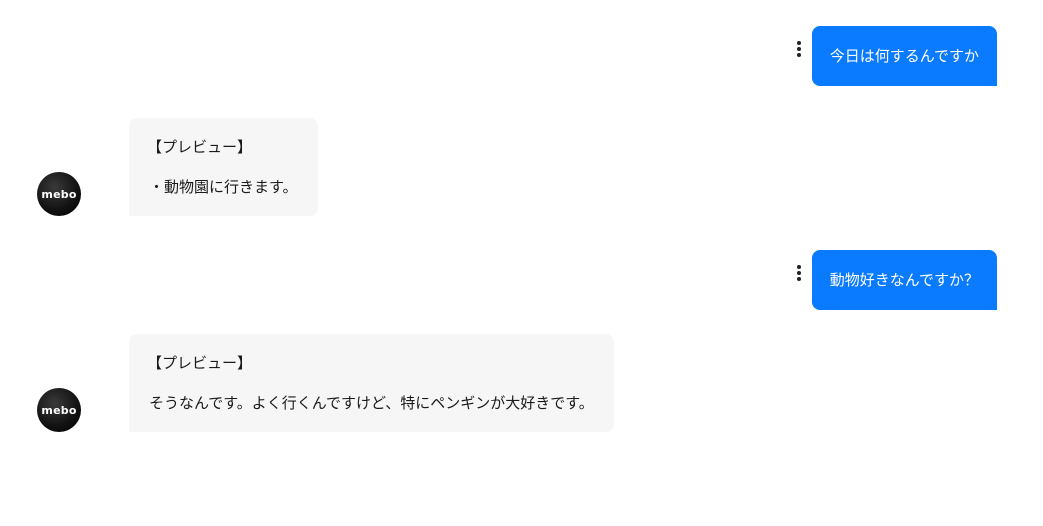 This screenshot has height=526, width=1043. Describe the element at coordinates (371, 403) in the screenshot. I see `bot-message-text: そうなんです。よく行くんですけど、特にペンギンが大好きです。` at that location.